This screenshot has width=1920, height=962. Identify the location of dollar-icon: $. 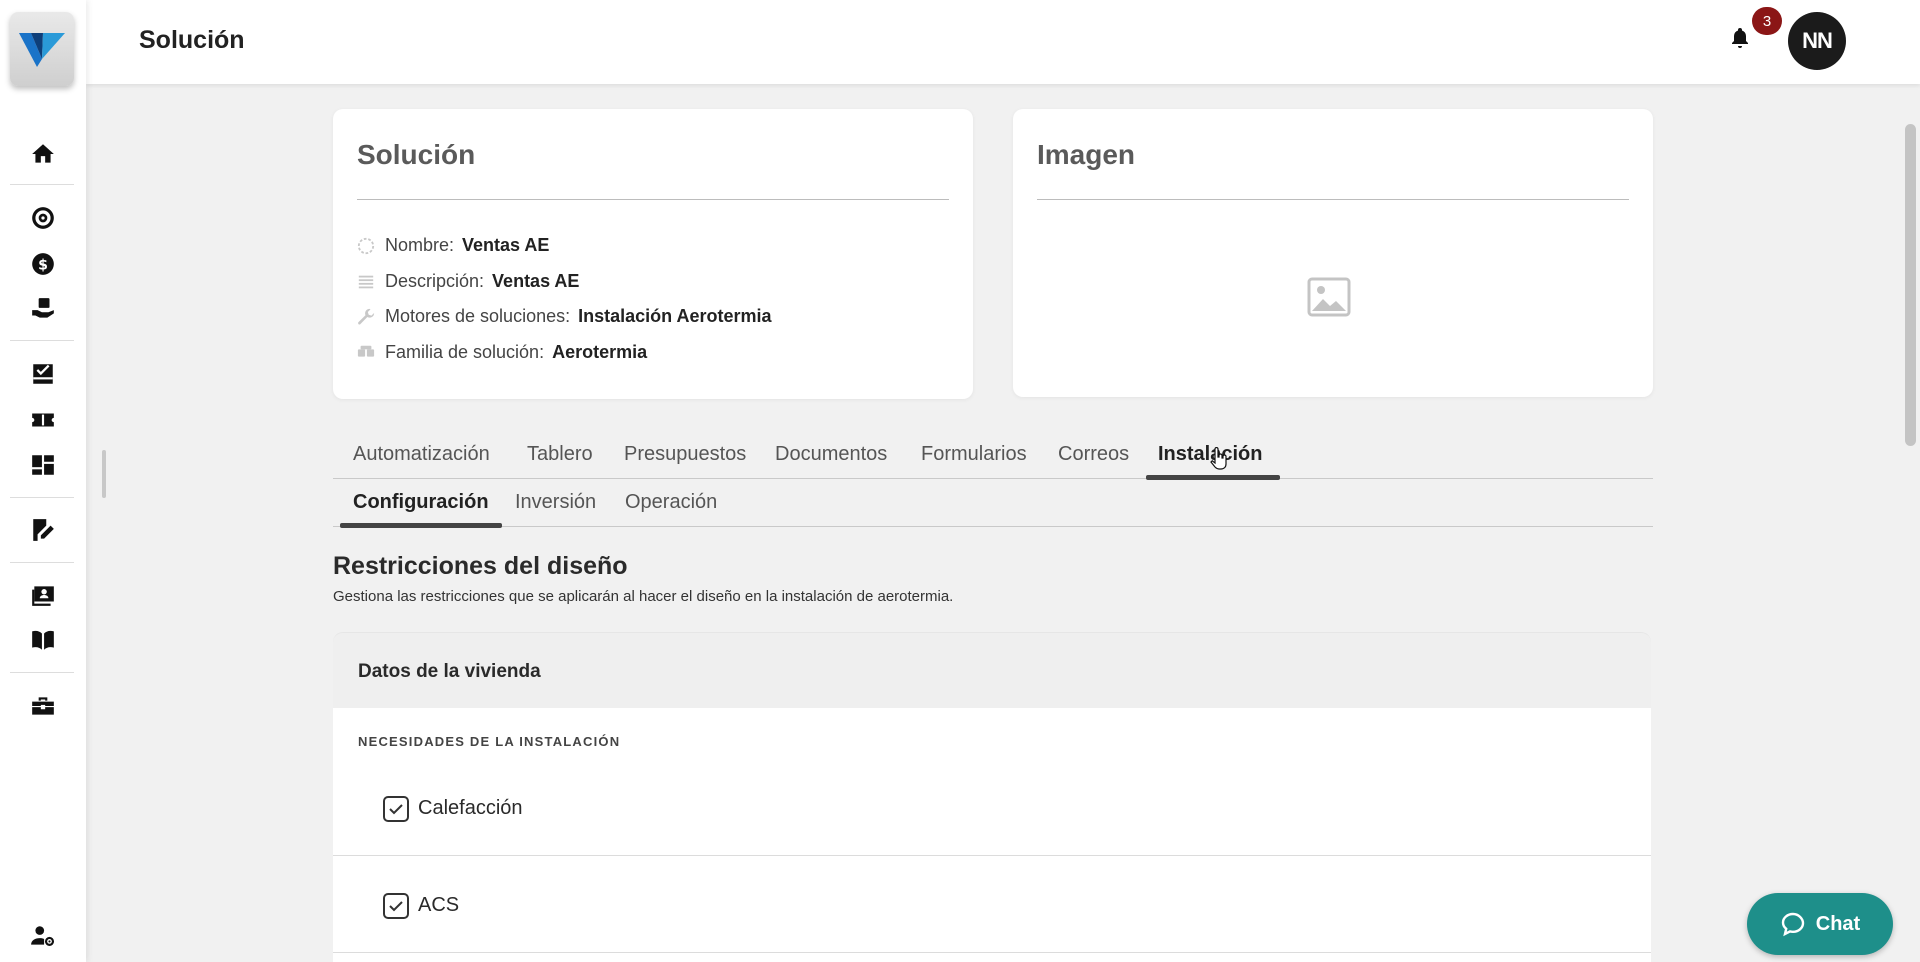
(43, 264).